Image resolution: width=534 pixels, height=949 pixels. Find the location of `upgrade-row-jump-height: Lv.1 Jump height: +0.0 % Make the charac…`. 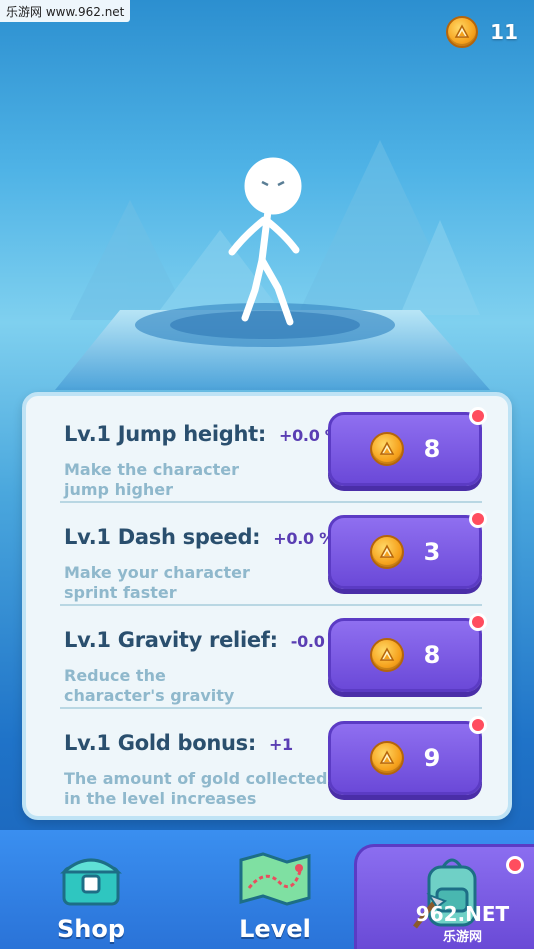

upgrade-row-jump-height: Lv.1 Jump height: +0.0 % Make the charac… is located at coordinates (273, 451).